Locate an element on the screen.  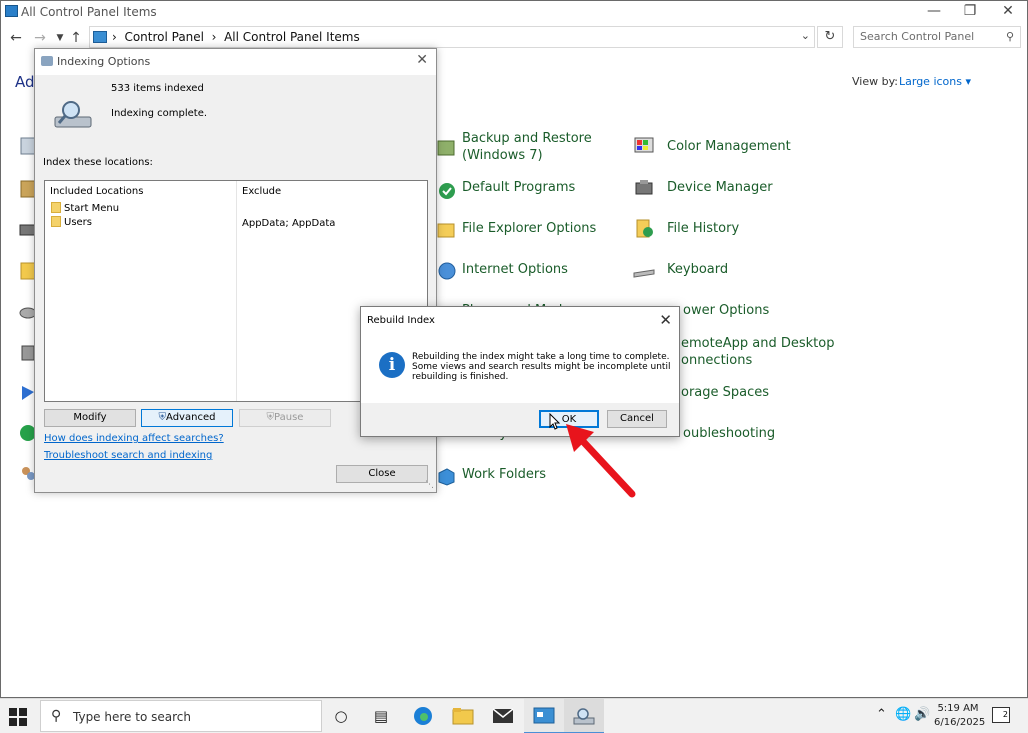
control-panel-crumb-icon is located at coordinates (100, 37).